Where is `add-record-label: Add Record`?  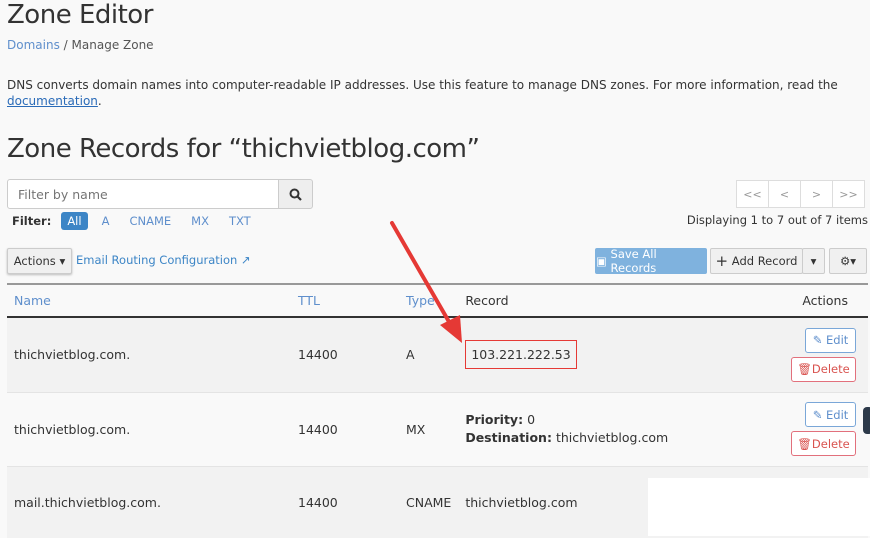
add-record-label: Add Record is located at coordinates (764, 261).